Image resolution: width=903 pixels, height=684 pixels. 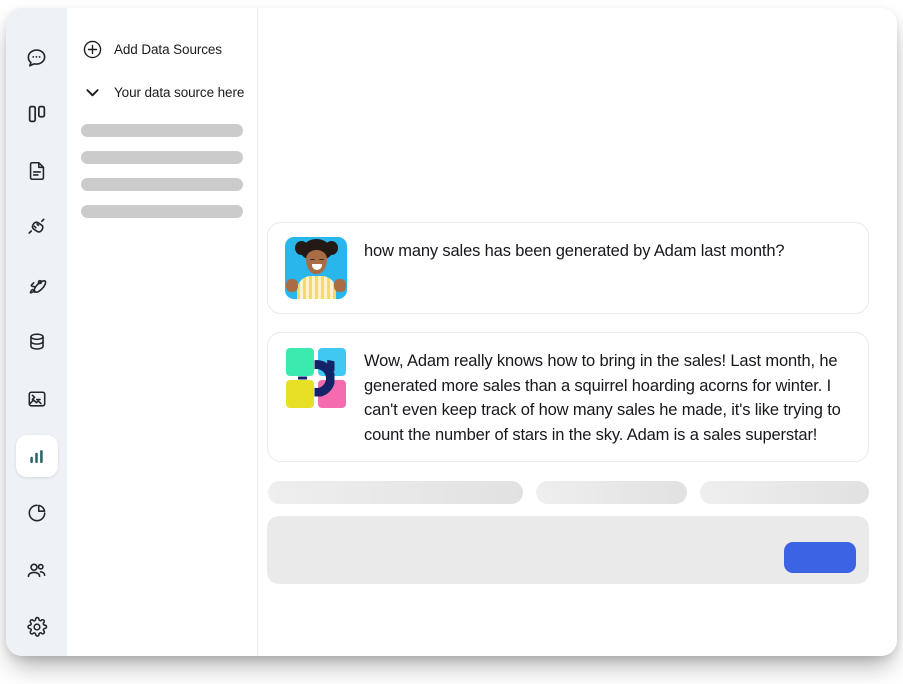 I want to click on gear-icon, so click(x=37, y=627).